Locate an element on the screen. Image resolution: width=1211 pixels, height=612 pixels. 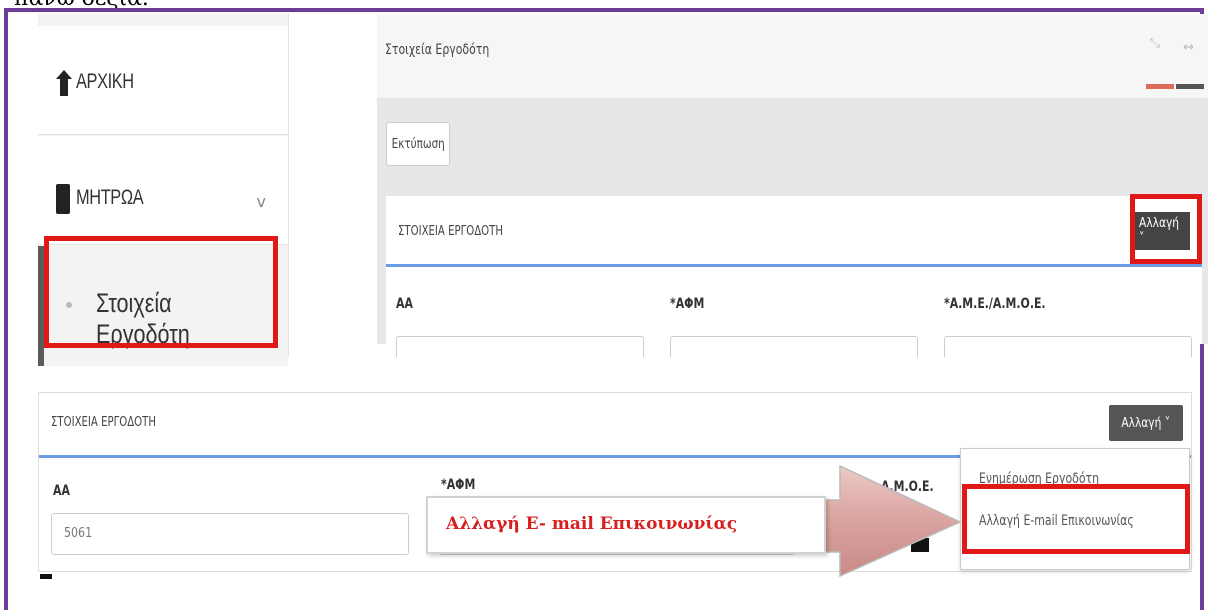
panel-header: Στοιχεία Εργοδότη ⤡ ↔ is located at coordinates (792, 56).